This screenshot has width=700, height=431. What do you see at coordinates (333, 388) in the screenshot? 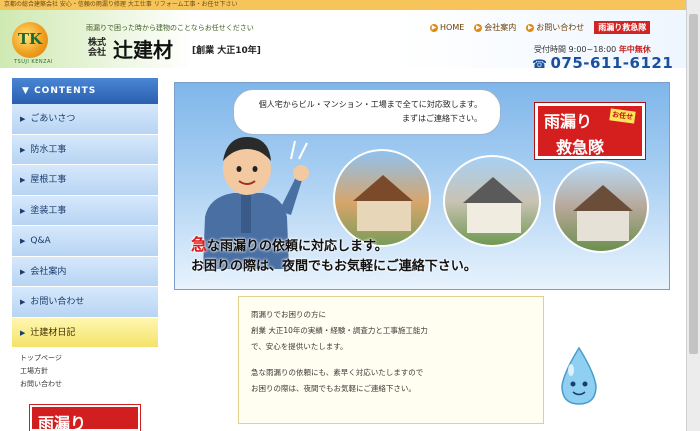
I see `intro-line: お困りの際は、夜間でもお気軽にご連絡下さい。` at bounding box center [333, 388].